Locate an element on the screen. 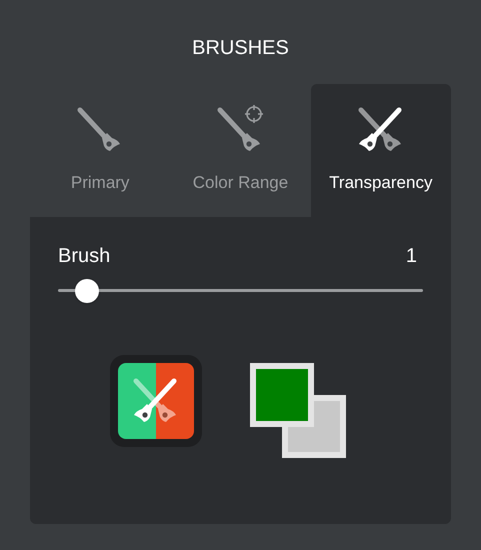  slider-thumb is located at coordinates (87, 291).